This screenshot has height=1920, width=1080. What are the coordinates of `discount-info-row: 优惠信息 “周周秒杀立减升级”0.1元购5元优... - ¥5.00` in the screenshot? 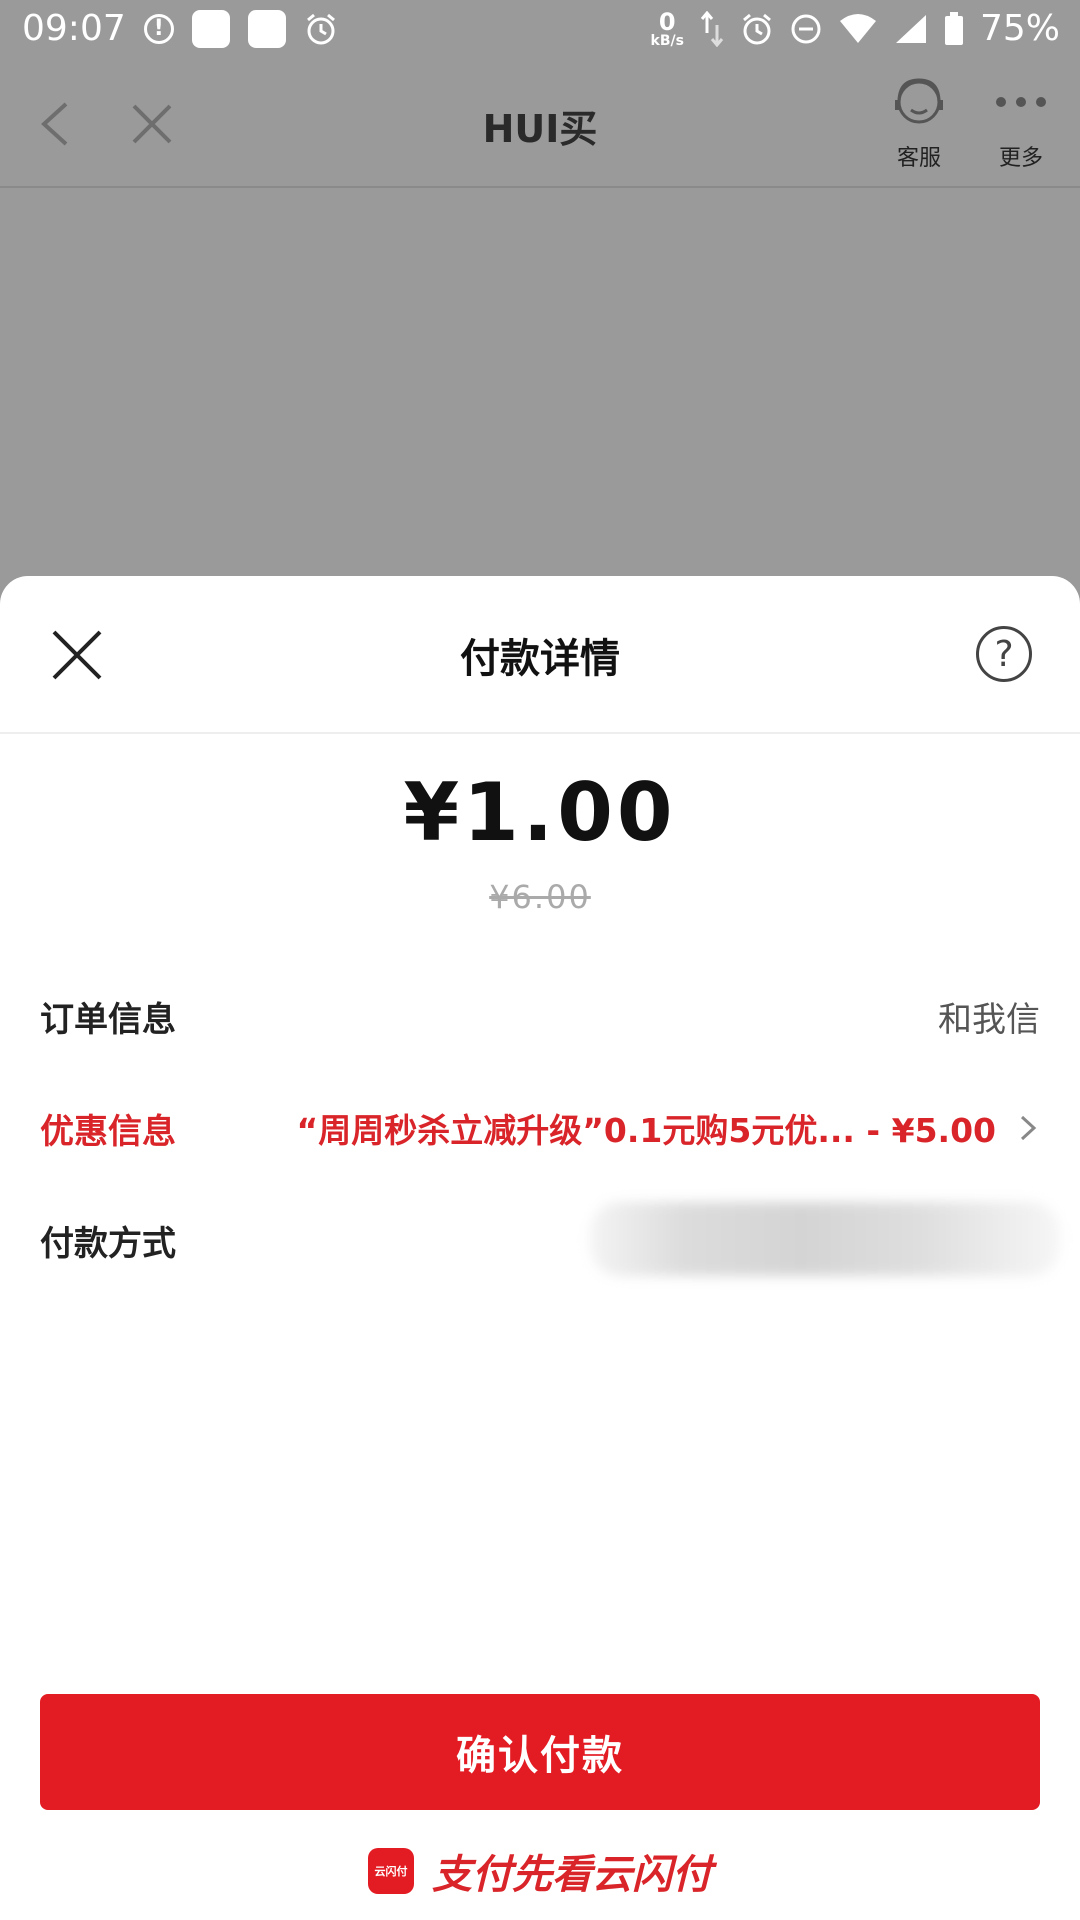 It's located at (540, 1128).